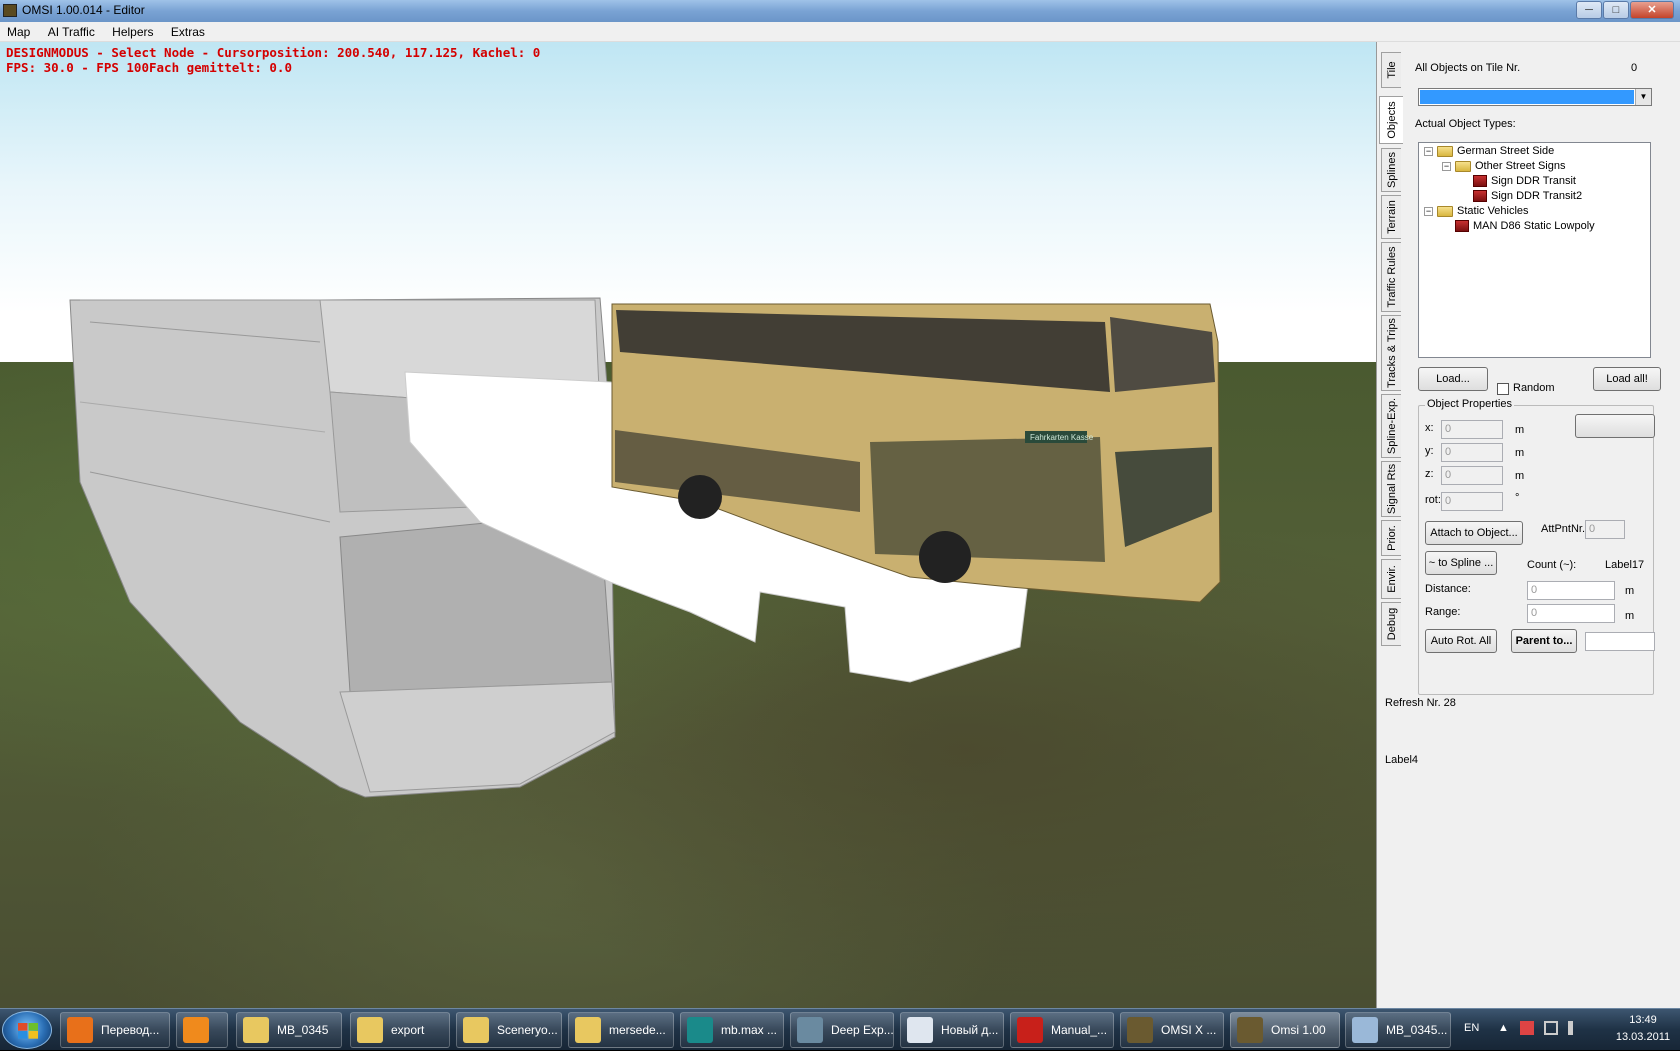 The height and width of the screenshot is (1051, 1680). I want to click on parent-field, so click(1620, 641).